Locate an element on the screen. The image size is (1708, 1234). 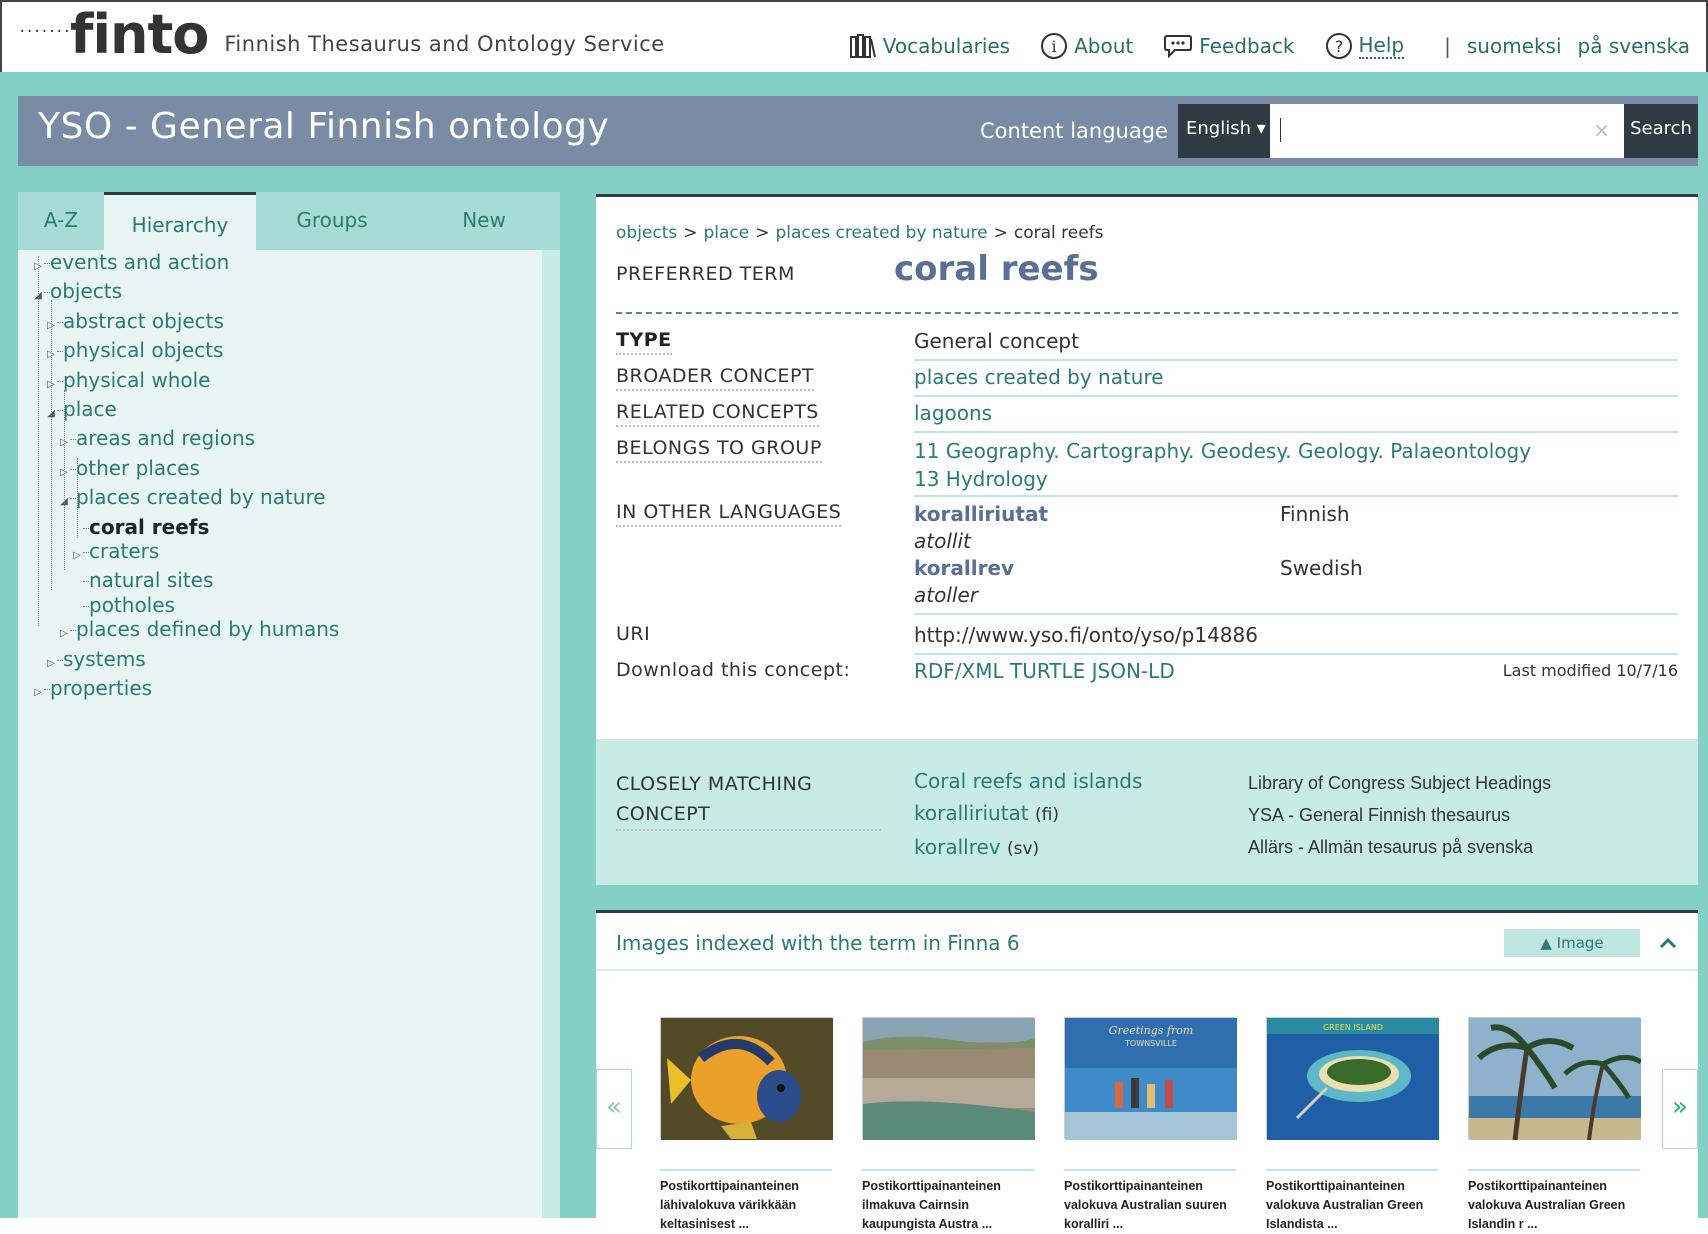
tree-node: ▷ areas and regions is located at coordinates (292, 440).